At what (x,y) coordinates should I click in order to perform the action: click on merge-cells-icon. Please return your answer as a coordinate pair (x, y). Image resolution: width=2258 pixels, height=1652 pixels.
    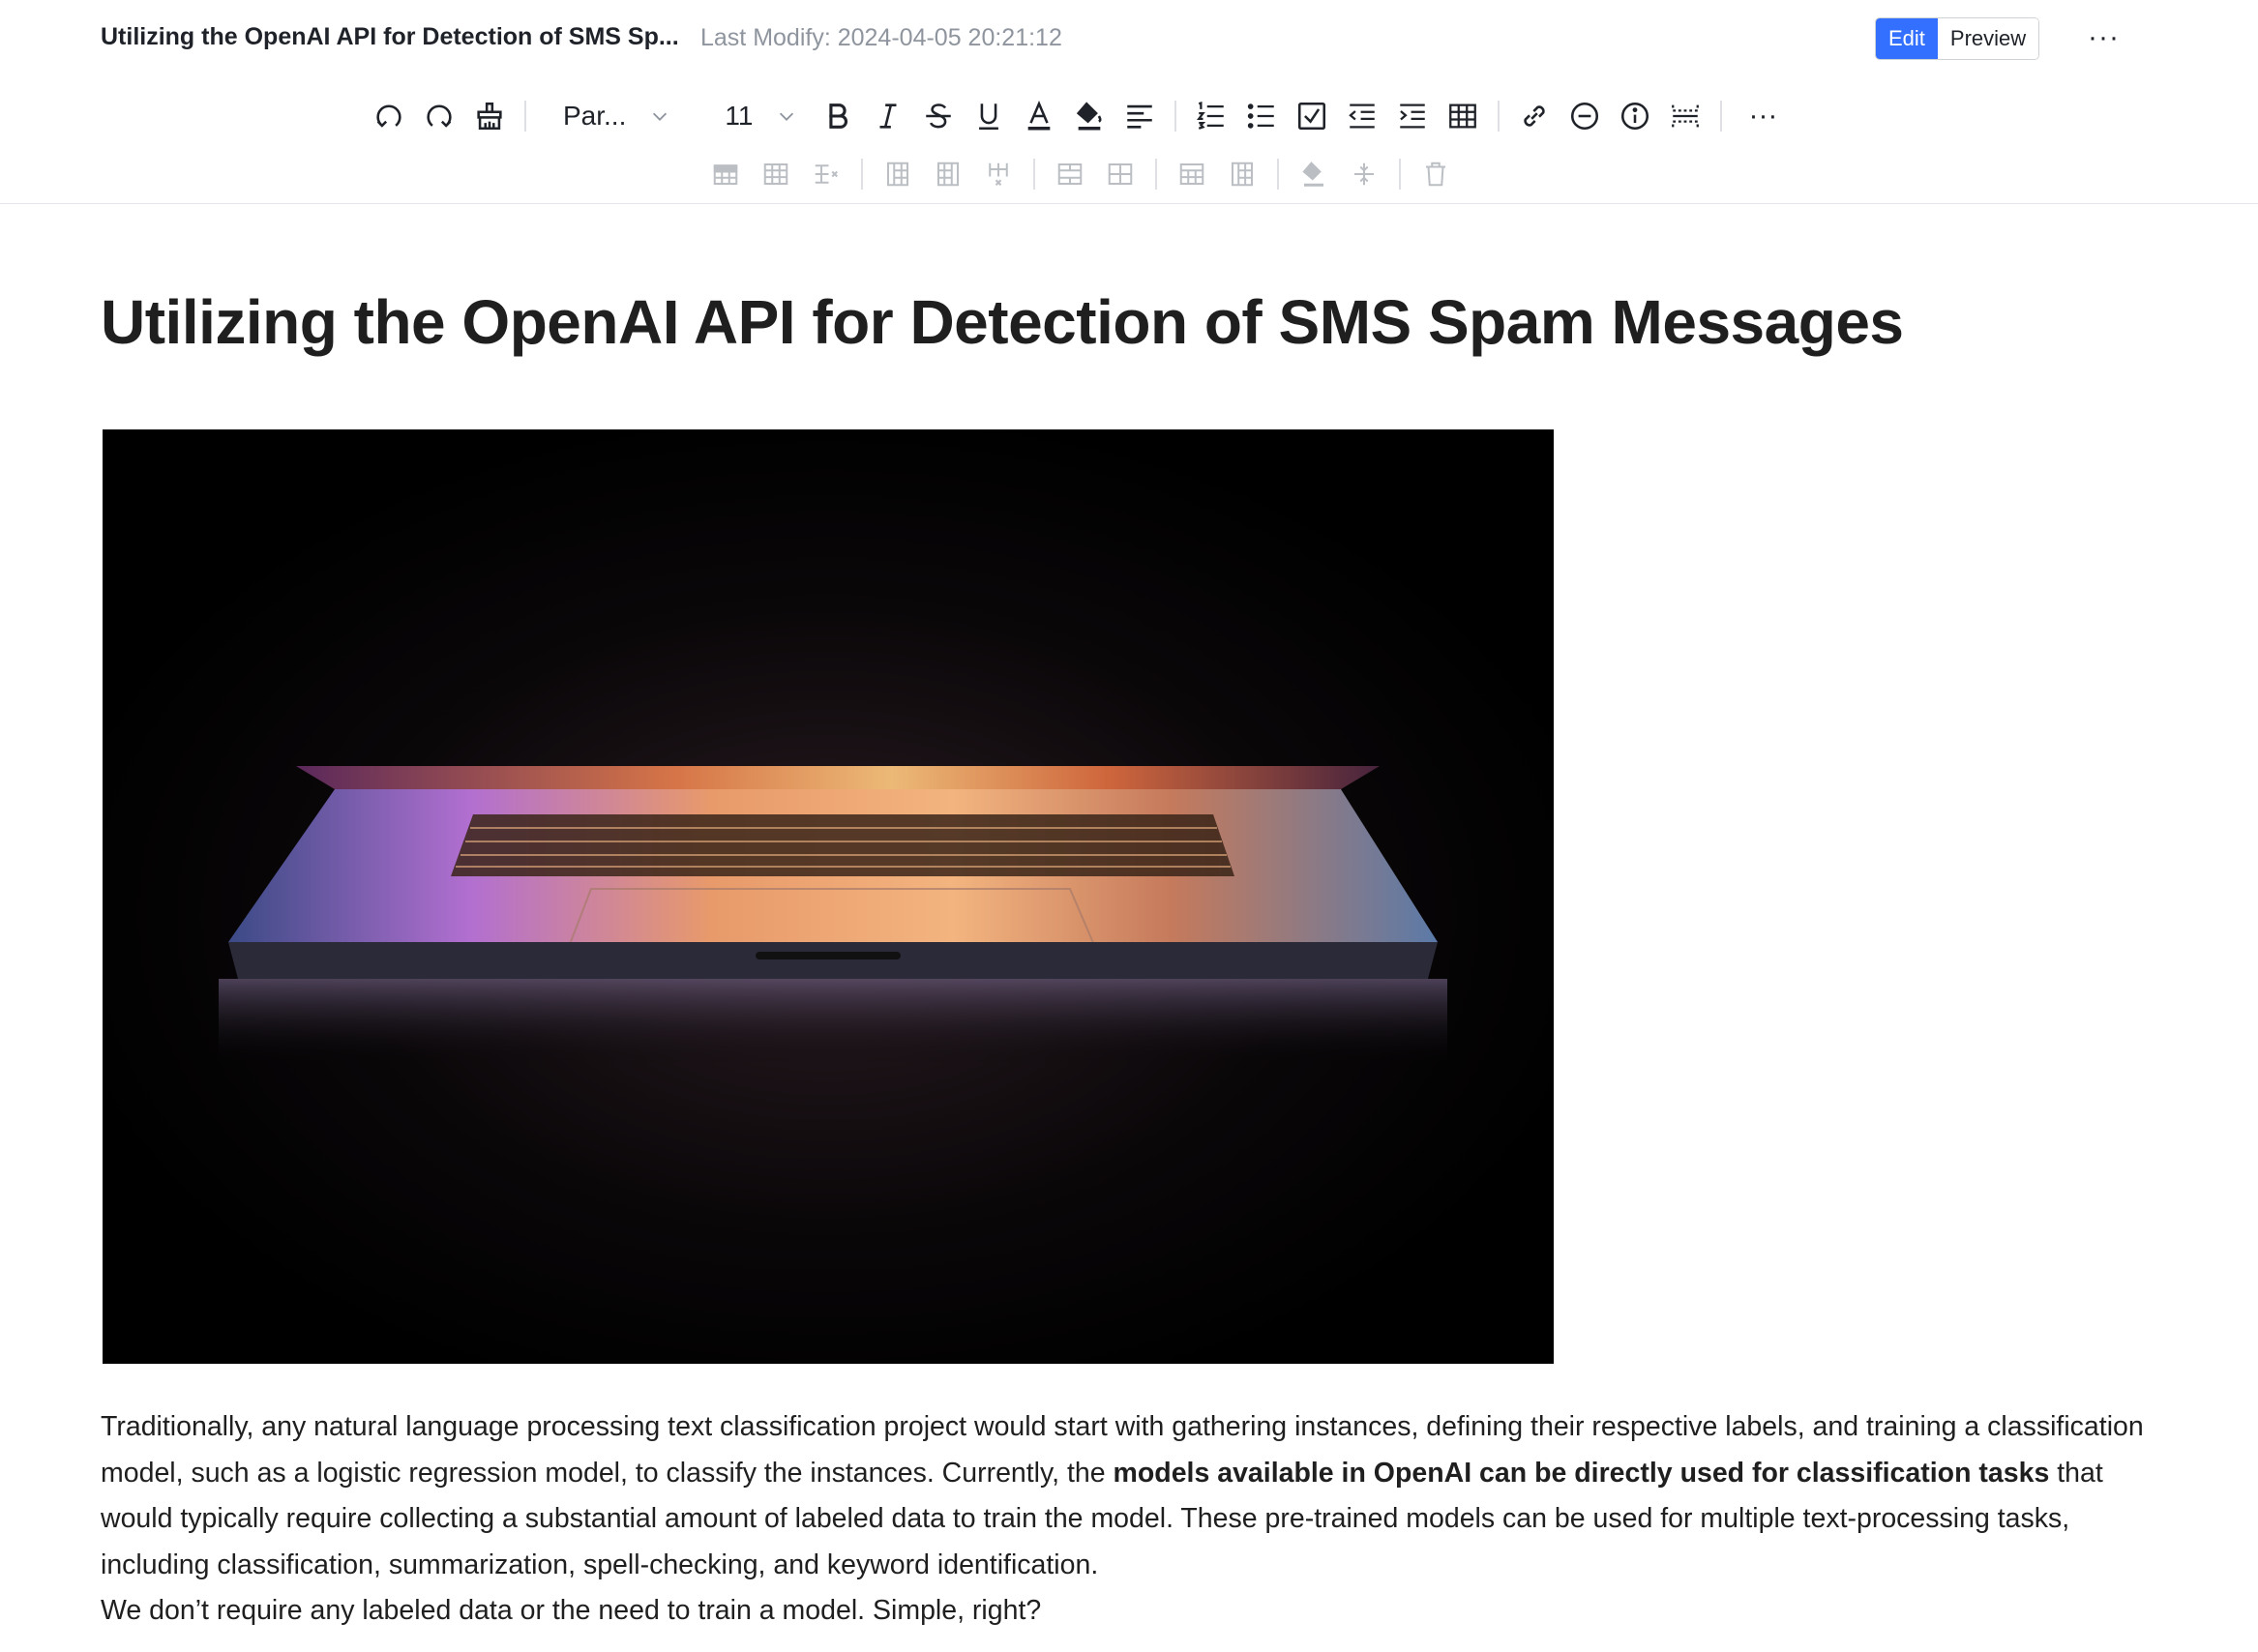
    Looking at the image, I should click on (1070, 174).